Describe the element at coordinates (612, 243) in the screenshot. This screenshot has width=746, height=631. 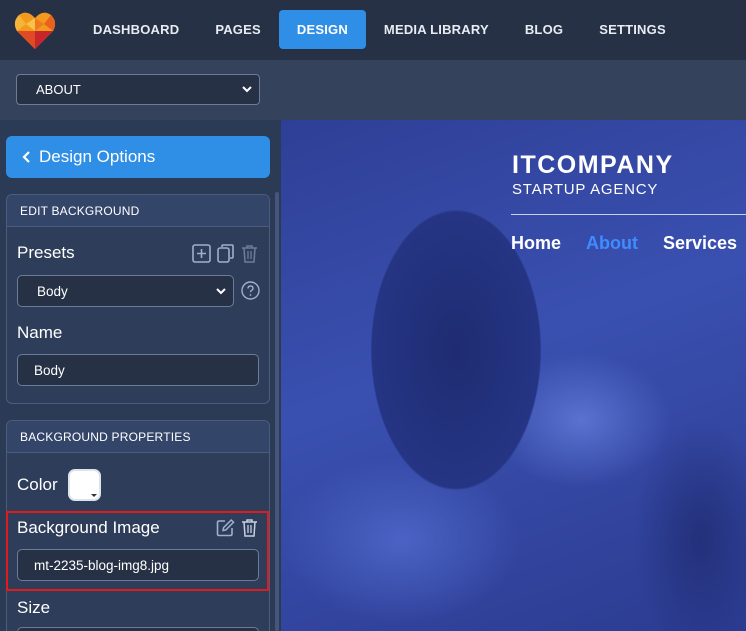
I see `preview-menu-about: About` at that location.